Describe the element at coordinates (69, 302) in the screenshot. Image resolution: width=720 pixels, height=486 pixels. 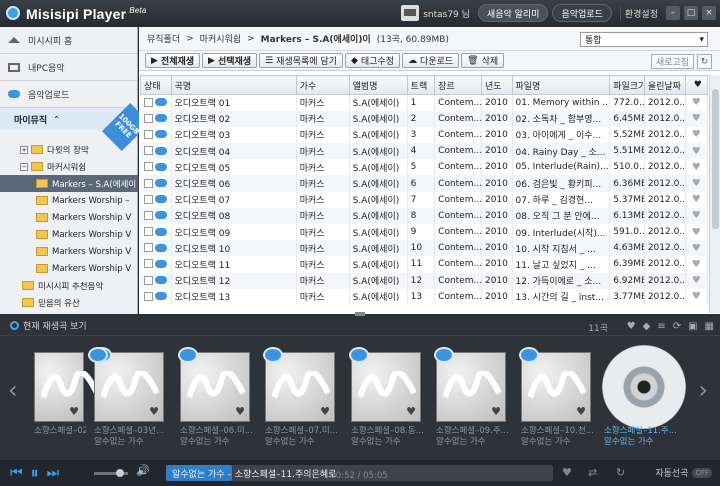
I see `folder-tree-item: 믿음의 유산` at that location.